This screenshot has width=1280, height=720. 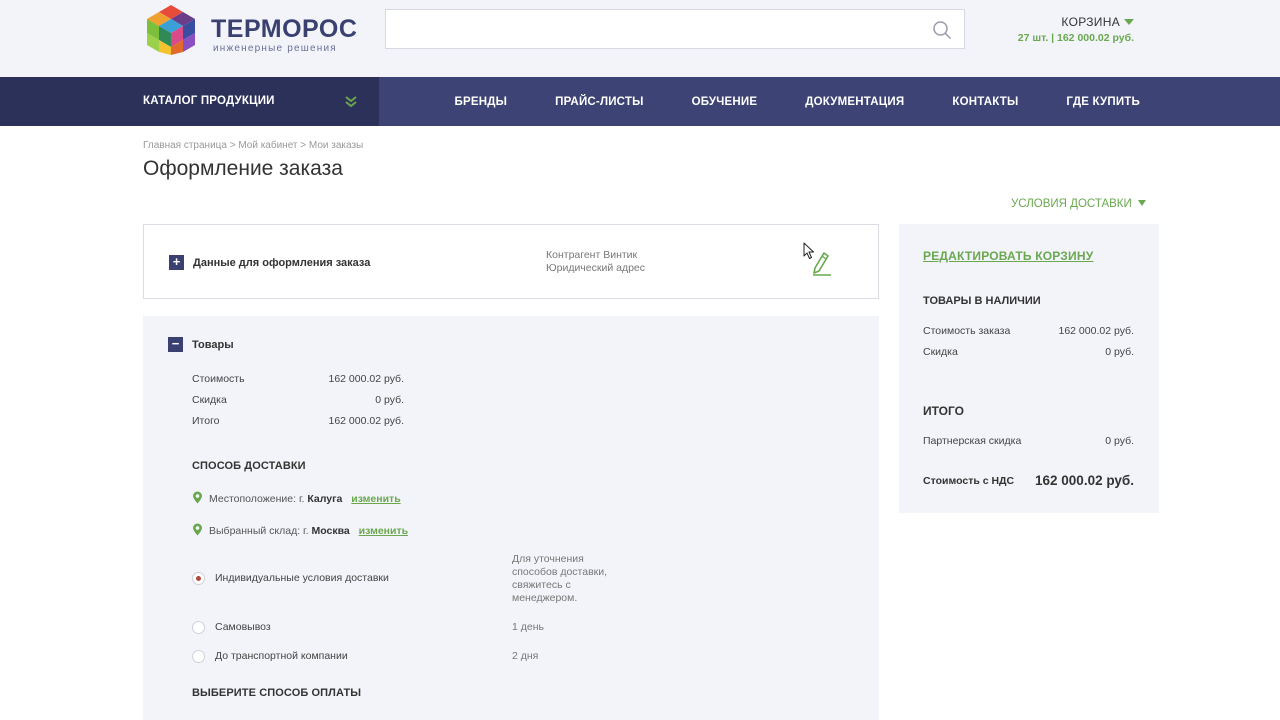 I want to click on delivery-terms-toggle: УСЛОВИЯ ДОСТАВКИ, so click(x=1078, y=204).